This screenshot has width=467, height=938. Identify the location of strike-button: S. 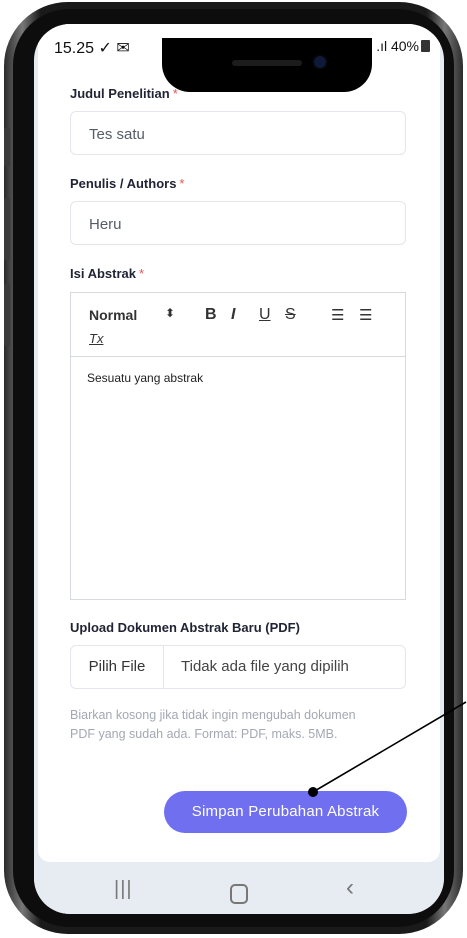
(290, 315).